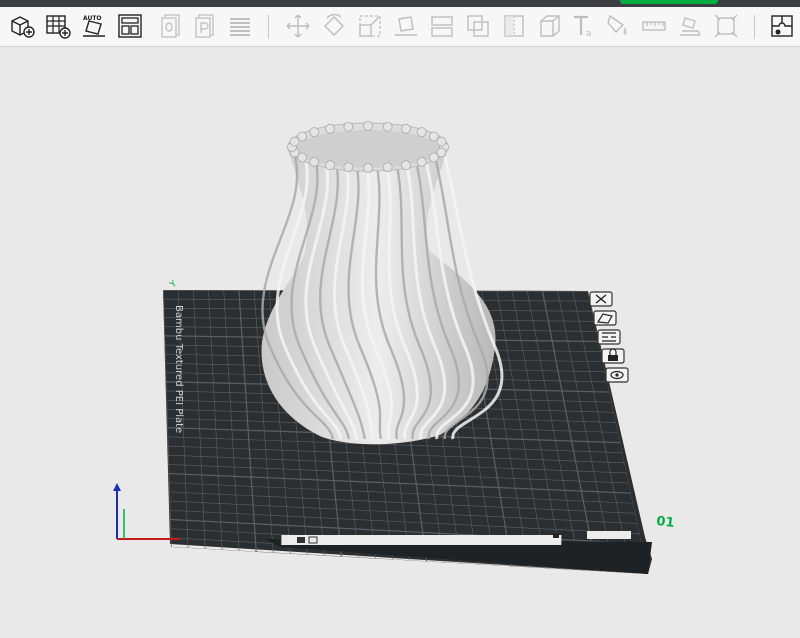 This screenshot has width=800, height=638. I want to click on title-bar-accent, so click(669, 2).